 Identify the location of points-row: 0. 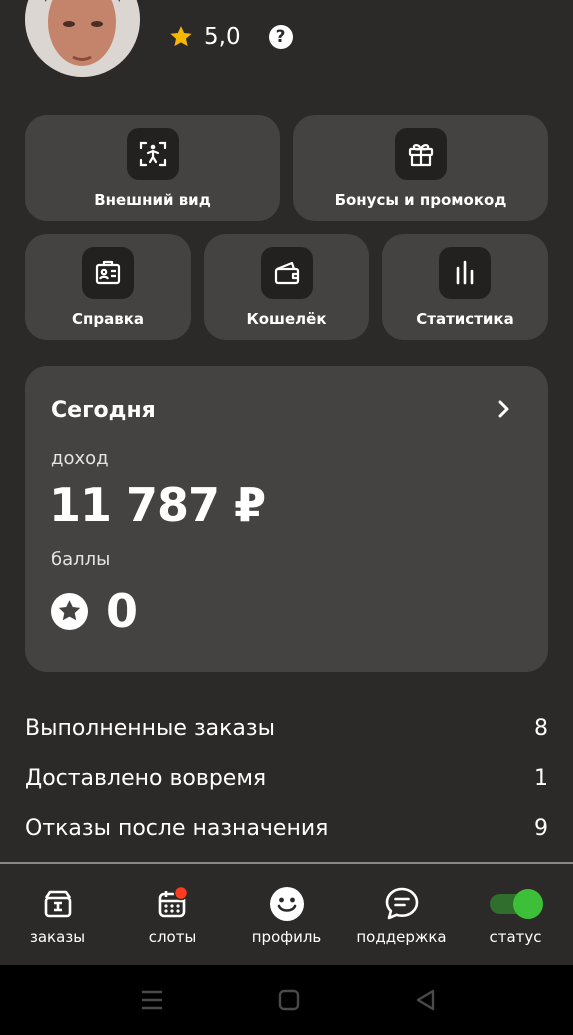
(94, 611).